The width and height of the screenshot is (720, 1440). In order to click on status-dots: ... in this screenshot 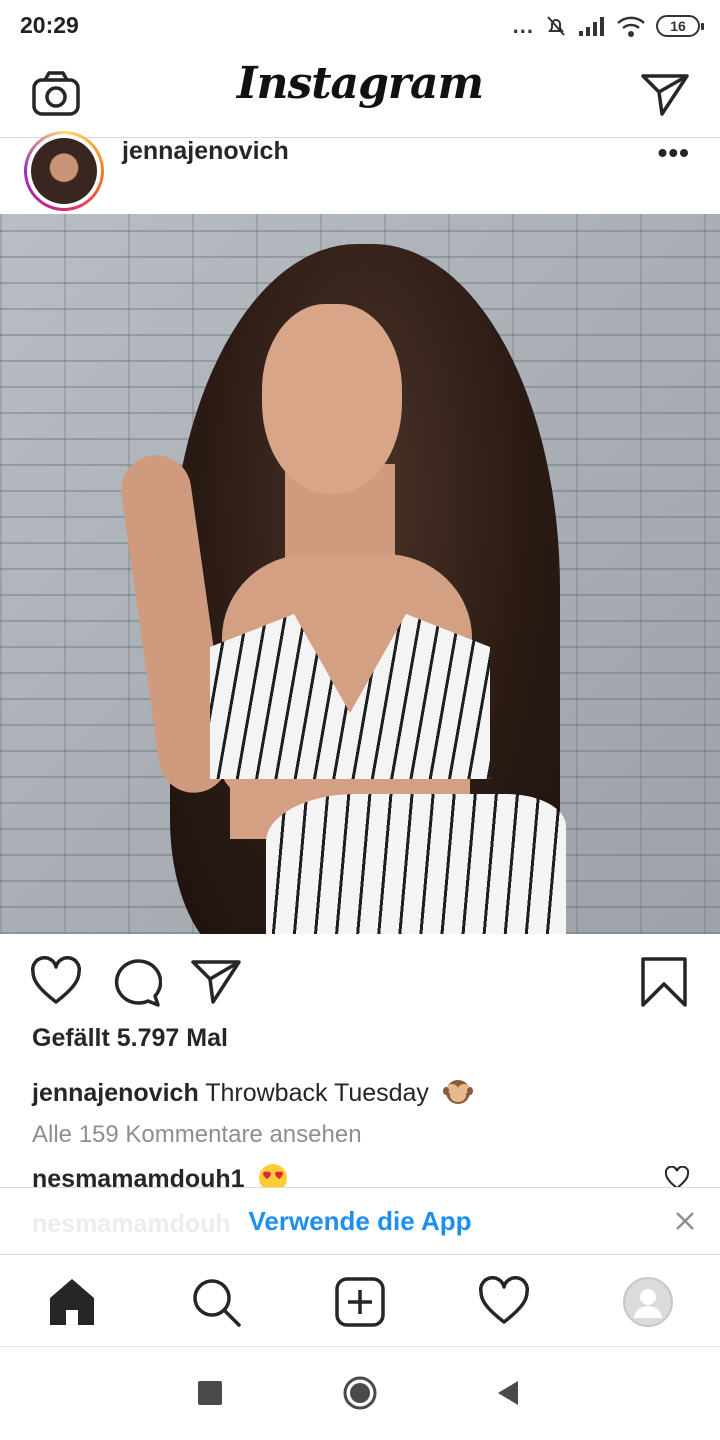, I will do `click(523, 25)`.